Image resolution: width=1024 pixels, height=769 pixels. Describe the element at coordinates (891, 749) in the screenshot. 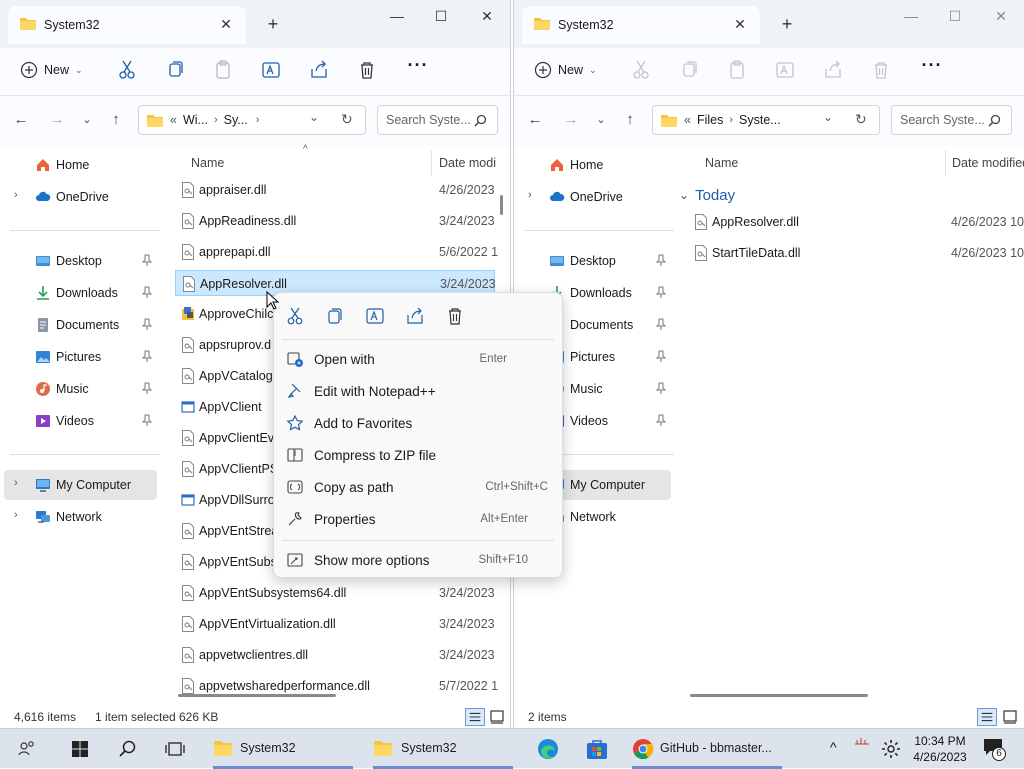

I see `settings-gear-icon` at that location.